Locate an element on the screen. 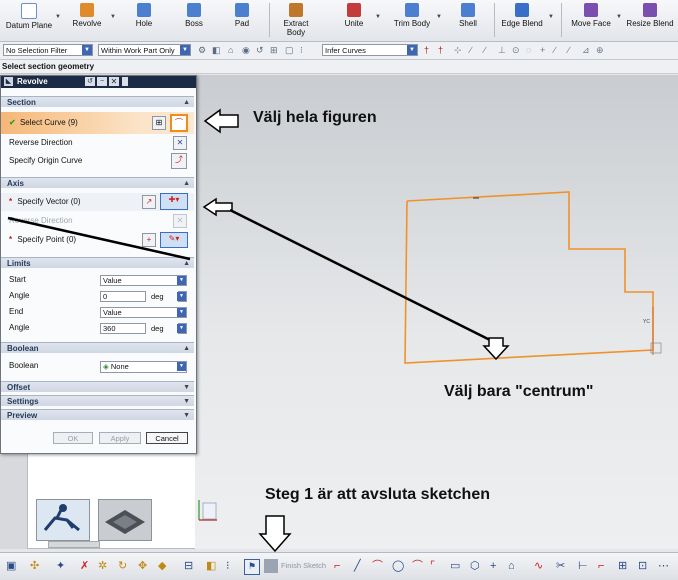  point-icon: + is located at coordinates (493, 566).